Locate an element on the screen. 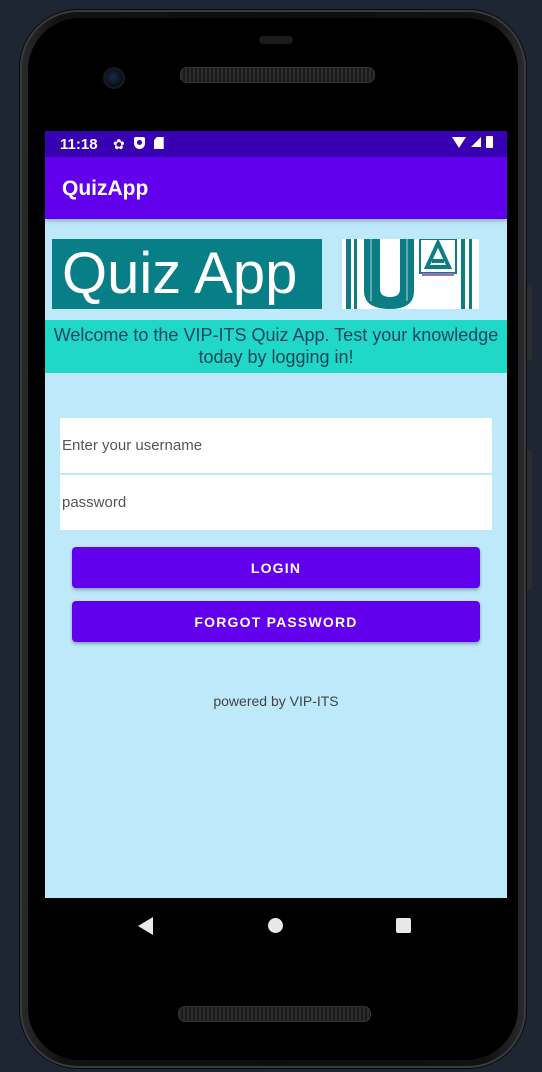  recents-icon is located at coordinates (403, 925).